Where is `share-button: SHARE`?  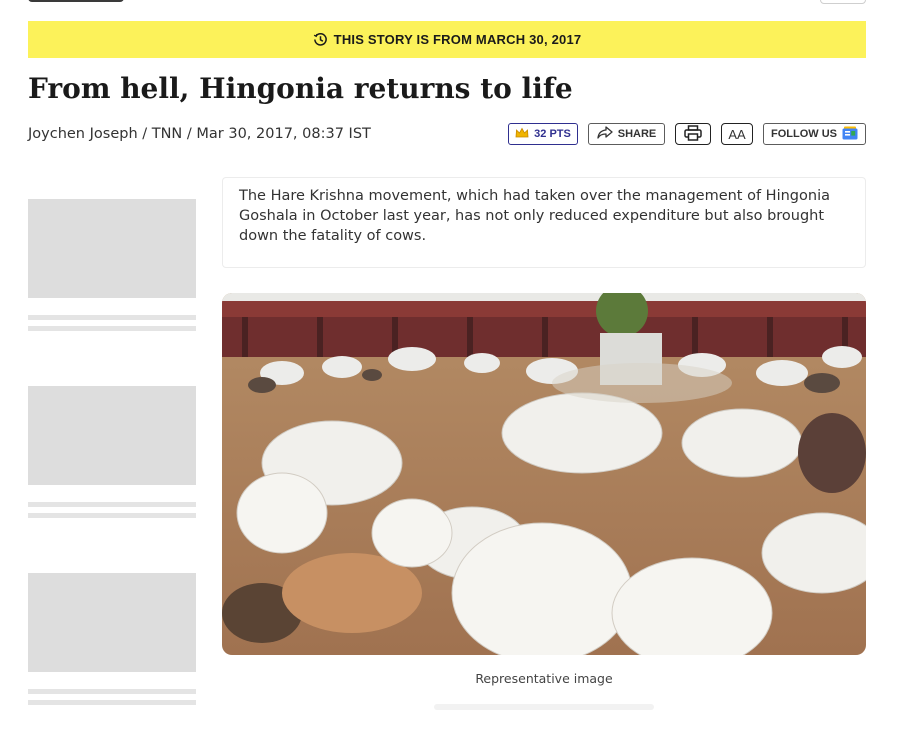
share-button: SHARE is located at coordinates (626, 134).